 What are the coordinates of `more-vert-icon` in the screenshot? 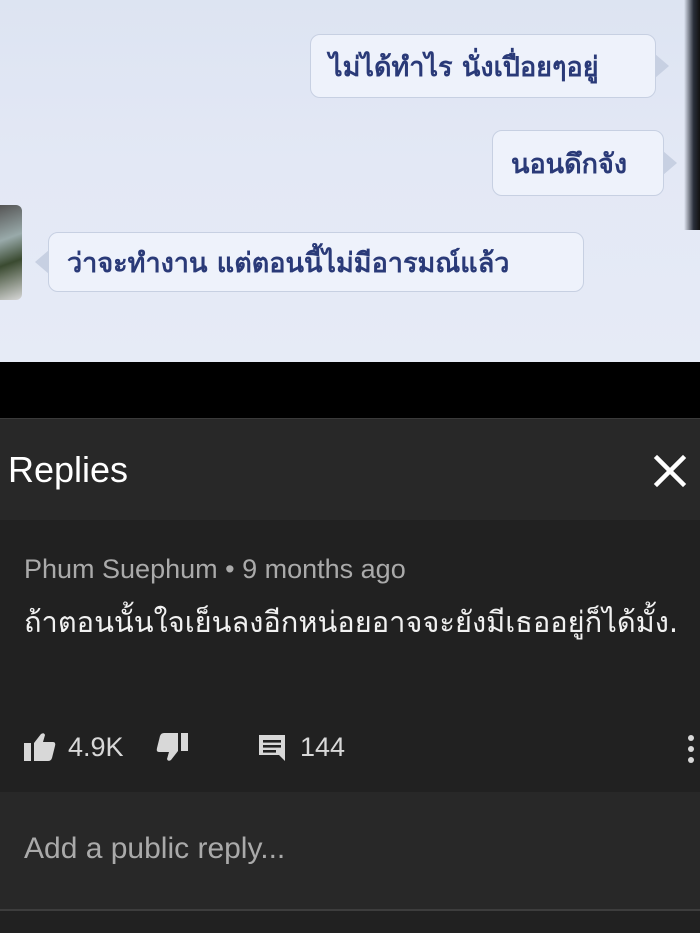 It's located at (691, 749).